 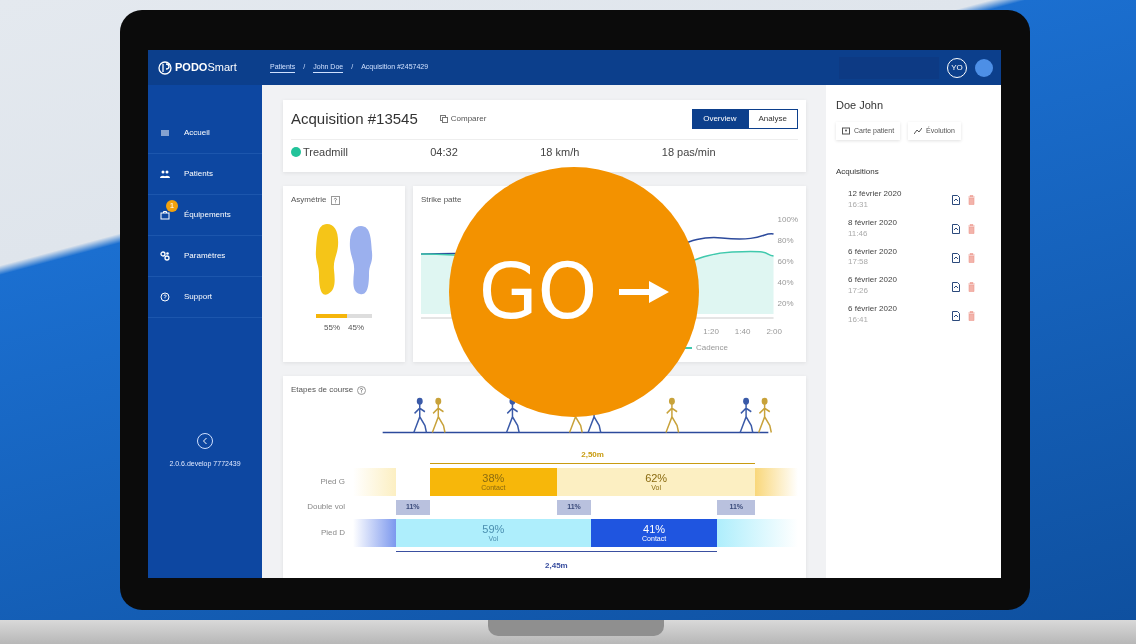 I want to click on copy-icon, so click(x=443, y=119).